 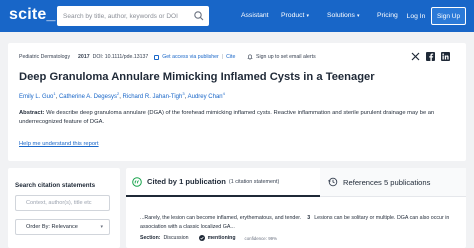 What do you see at coordinates (309, 218) in the screenshot?
I see `reference-number: 3` at bounding box center [309, 218].